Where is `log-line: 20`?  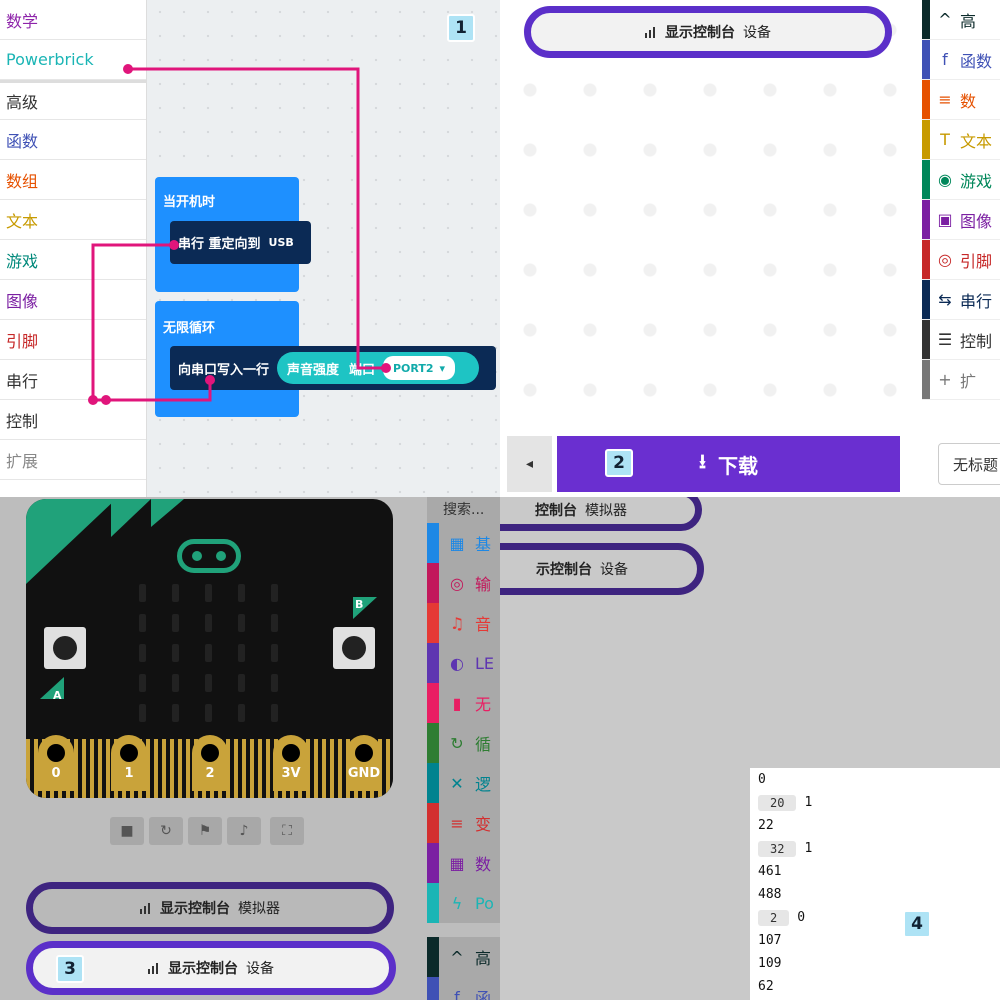
log-line: 20 is located at coordinates (875, 917).